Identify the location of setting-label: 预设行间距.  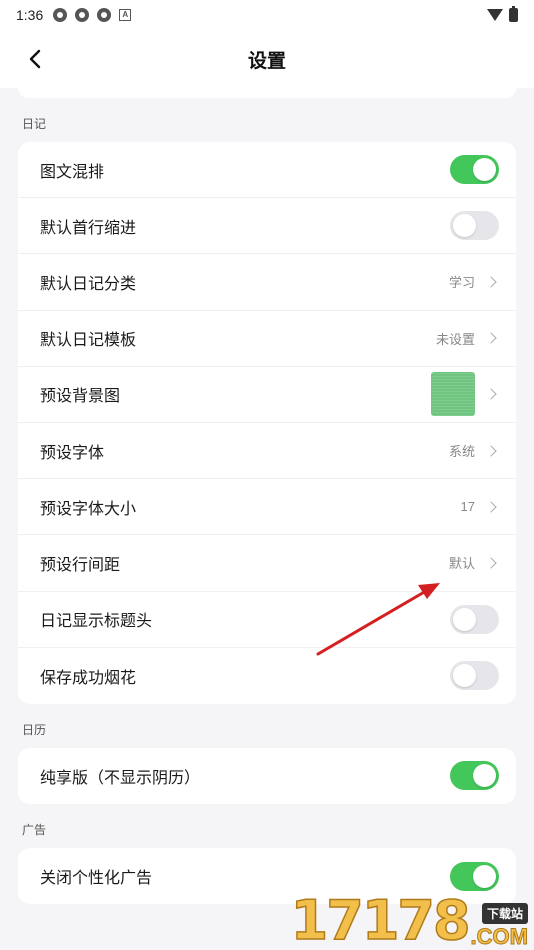
(80, 565).